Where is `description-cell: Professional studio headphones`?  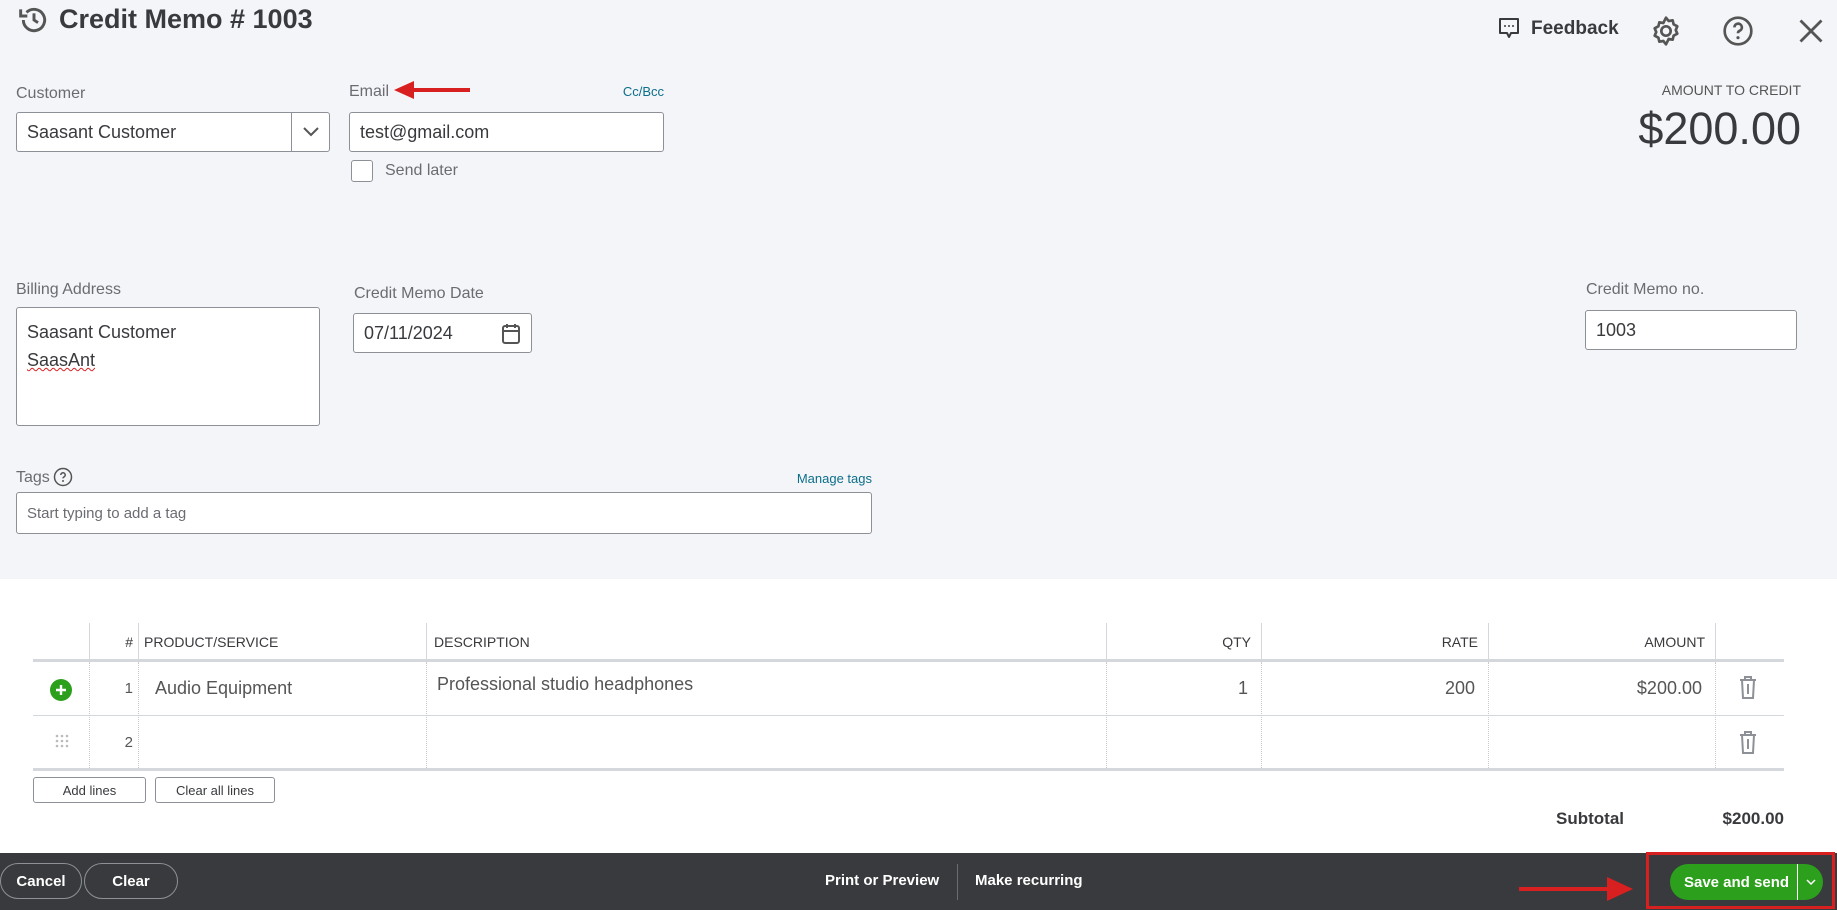
description-cell: Professional studio headphones is located at coordinates (565, 684).